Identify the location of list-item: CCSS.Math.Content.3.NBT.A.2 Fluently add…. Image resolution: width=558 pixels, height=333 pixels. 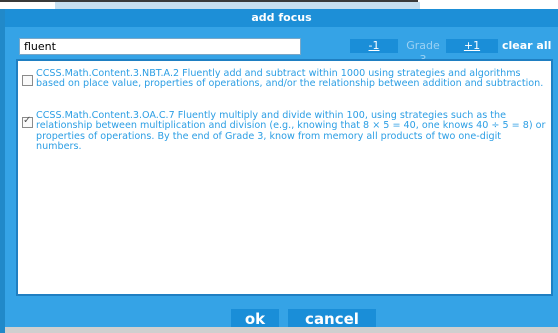
(285, 79).